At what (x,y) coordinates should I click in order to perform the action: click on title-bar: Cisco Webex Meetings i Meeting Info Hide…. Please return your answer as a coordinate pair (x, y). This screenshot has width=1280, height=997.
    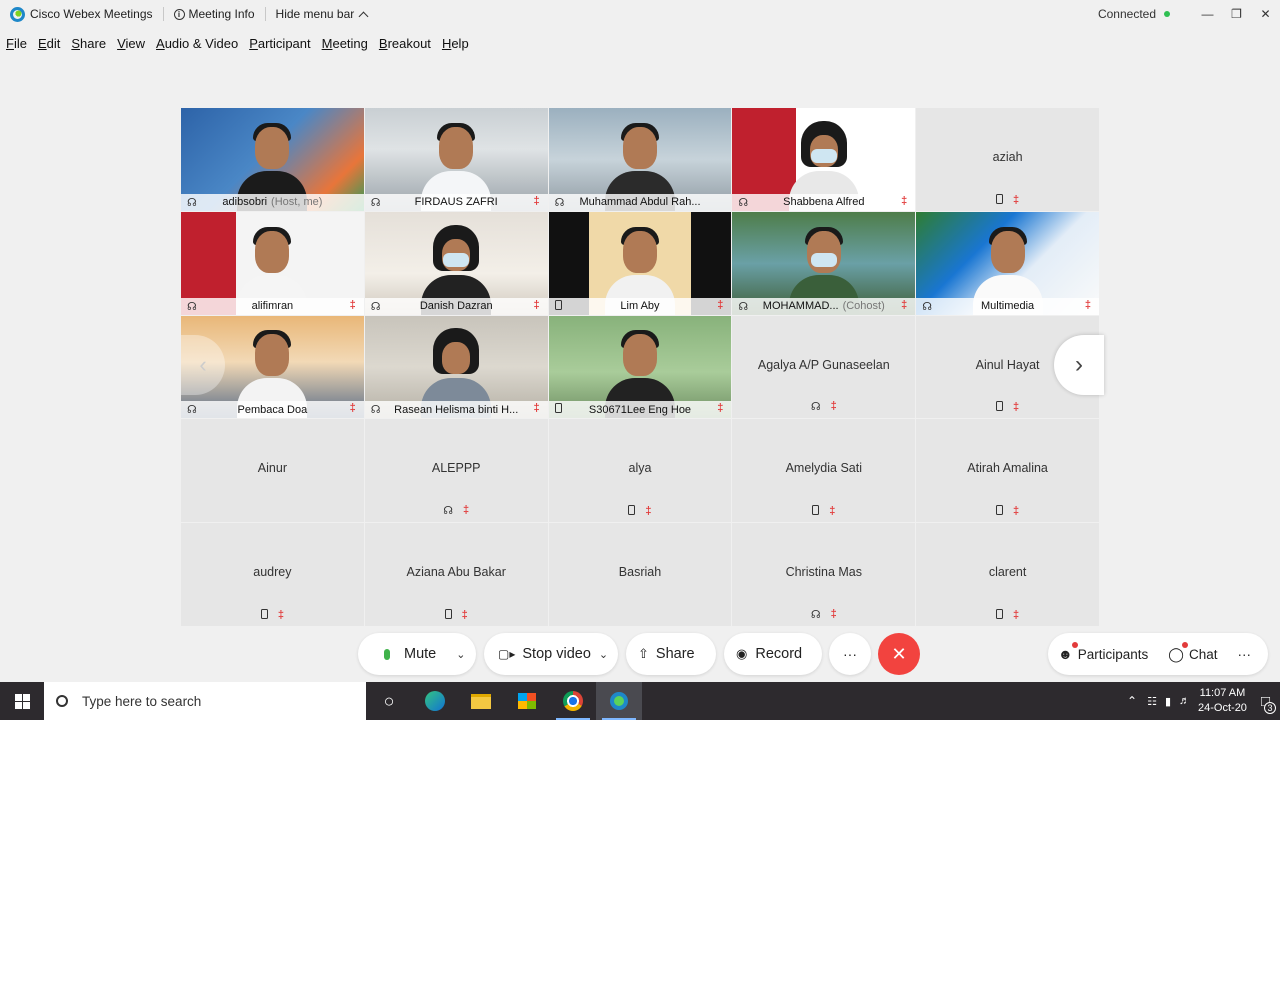
    Looking at the image, I should click on (640, 14).